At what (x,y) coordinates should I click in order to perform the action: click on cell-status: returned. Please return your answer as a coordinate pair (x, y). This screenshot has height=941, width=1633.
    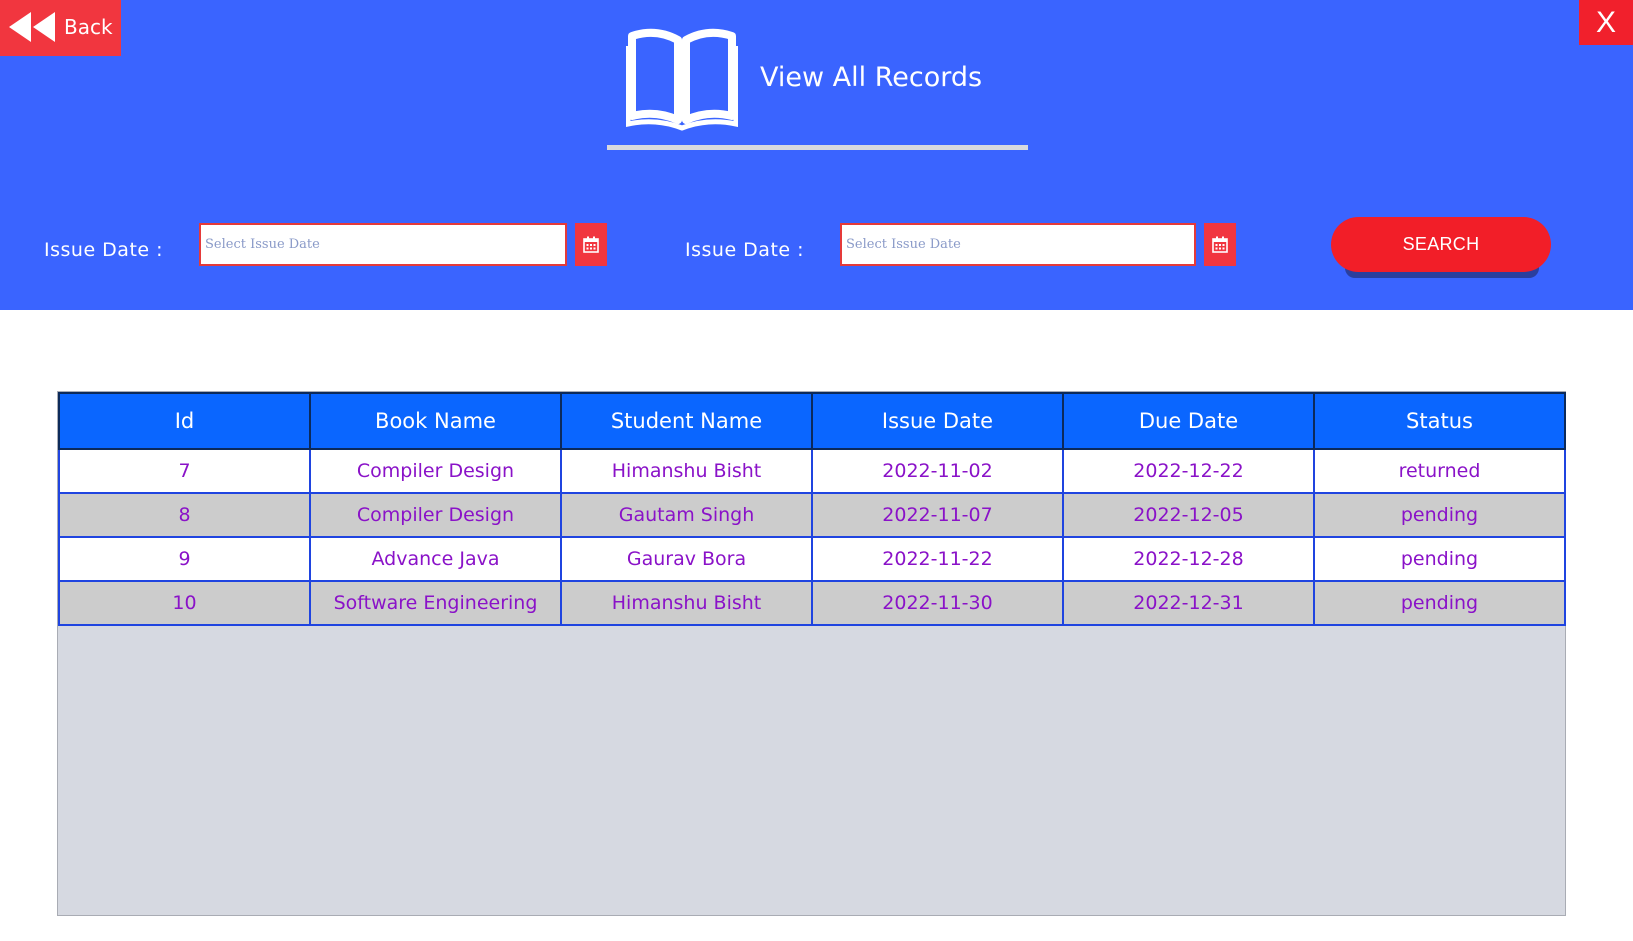
    Looking at the image, I should click on (1439, 471).